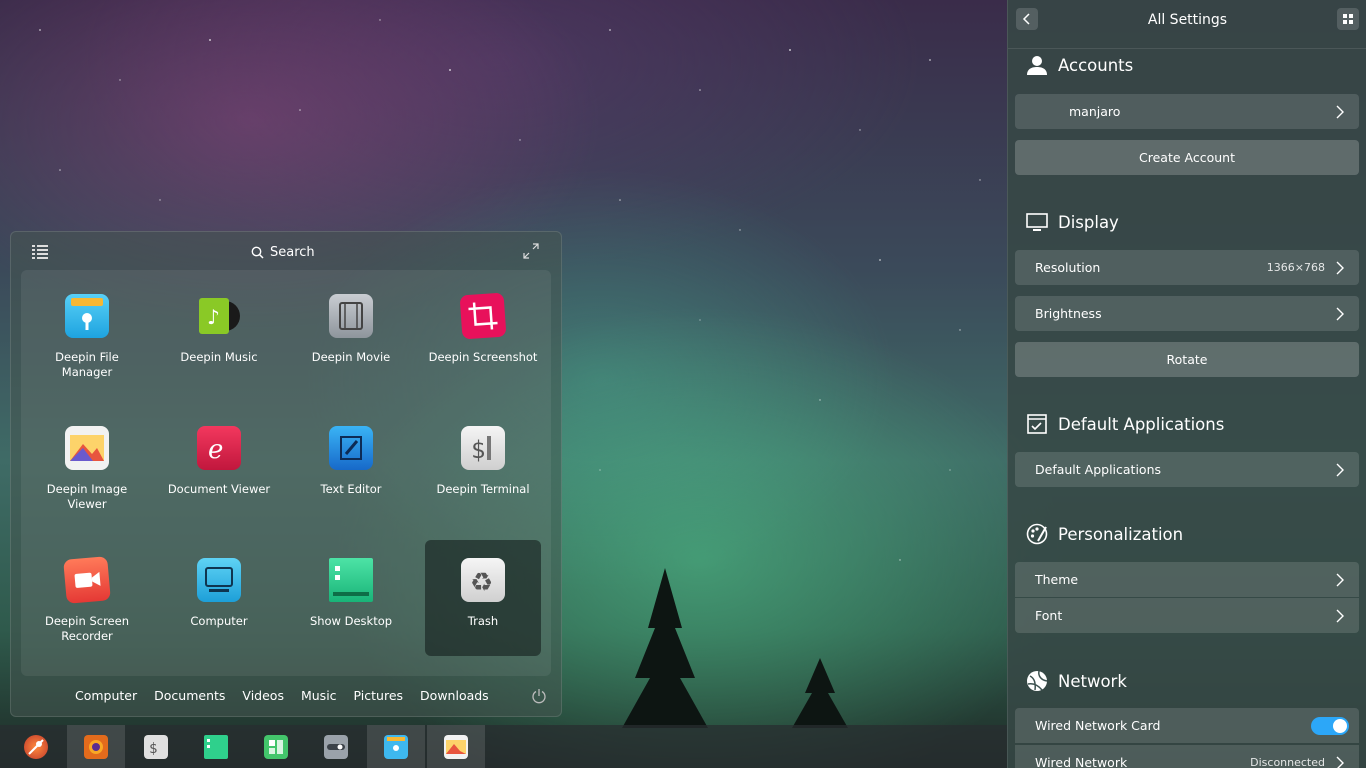 The image size is (1366, 768). What do you see at coordinates (454, 695) in the screenshot?
I see `folder-downloads: Downloads` at bounding box center [454, 695].